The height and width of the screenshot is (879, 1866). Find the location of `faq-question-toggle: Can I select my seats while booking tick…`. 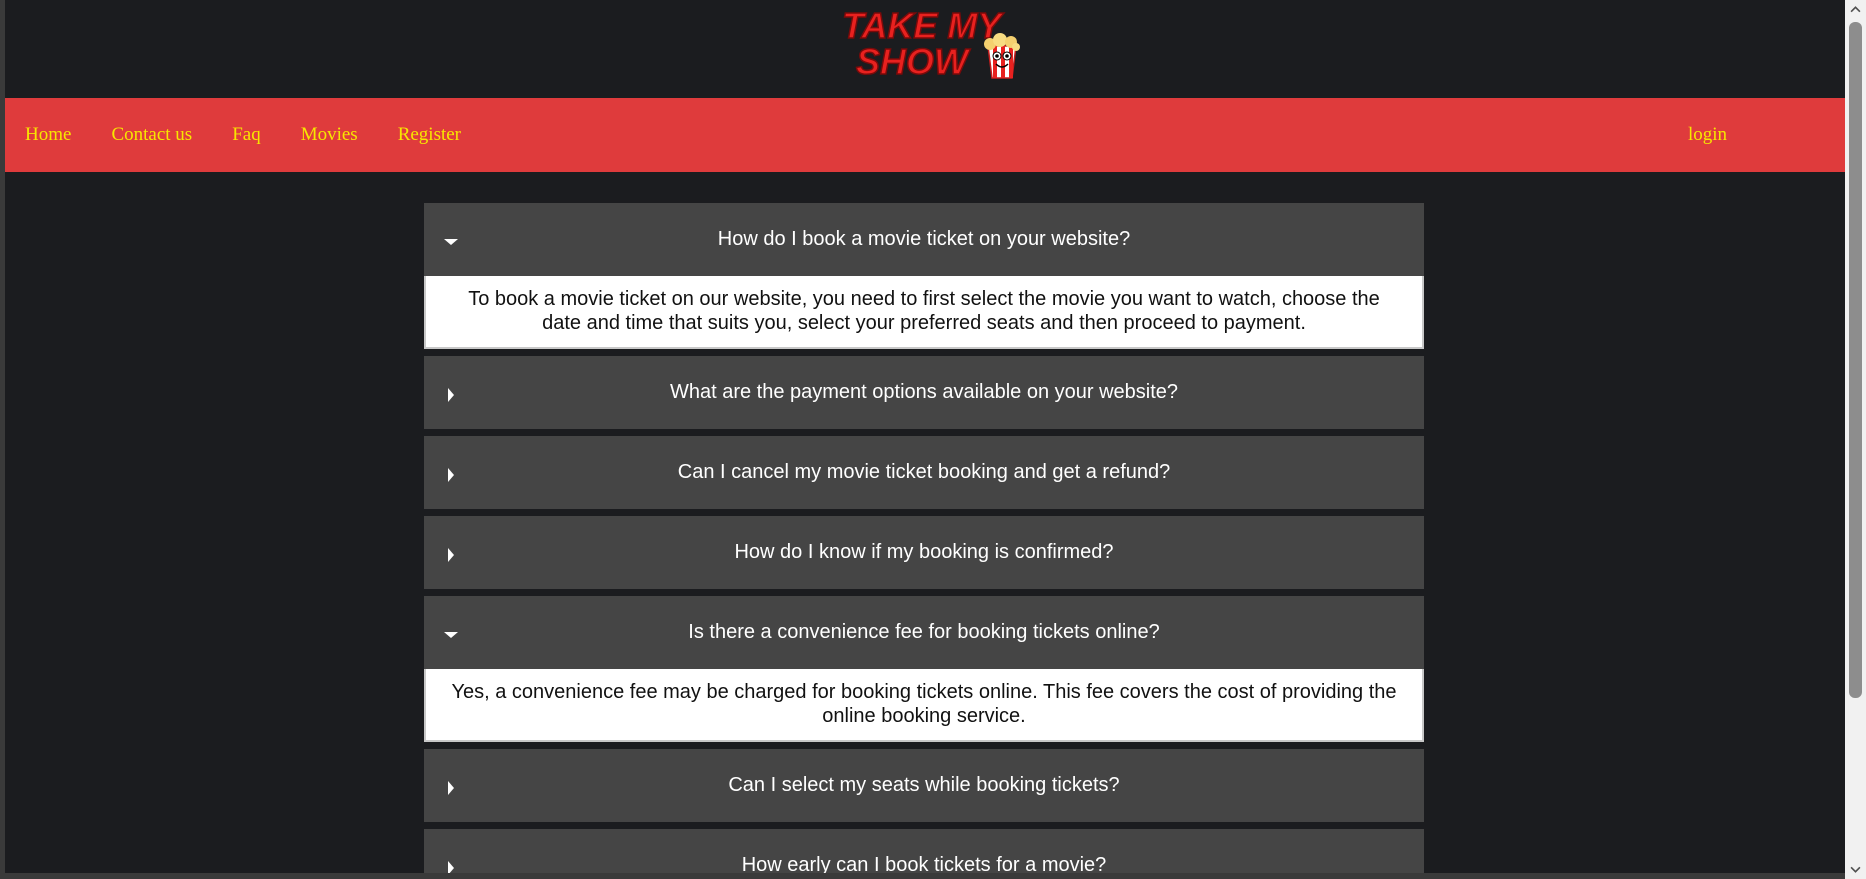

faq-question-toggle: Can I select my seats while booking tick… is located at coordinates (924, 785).